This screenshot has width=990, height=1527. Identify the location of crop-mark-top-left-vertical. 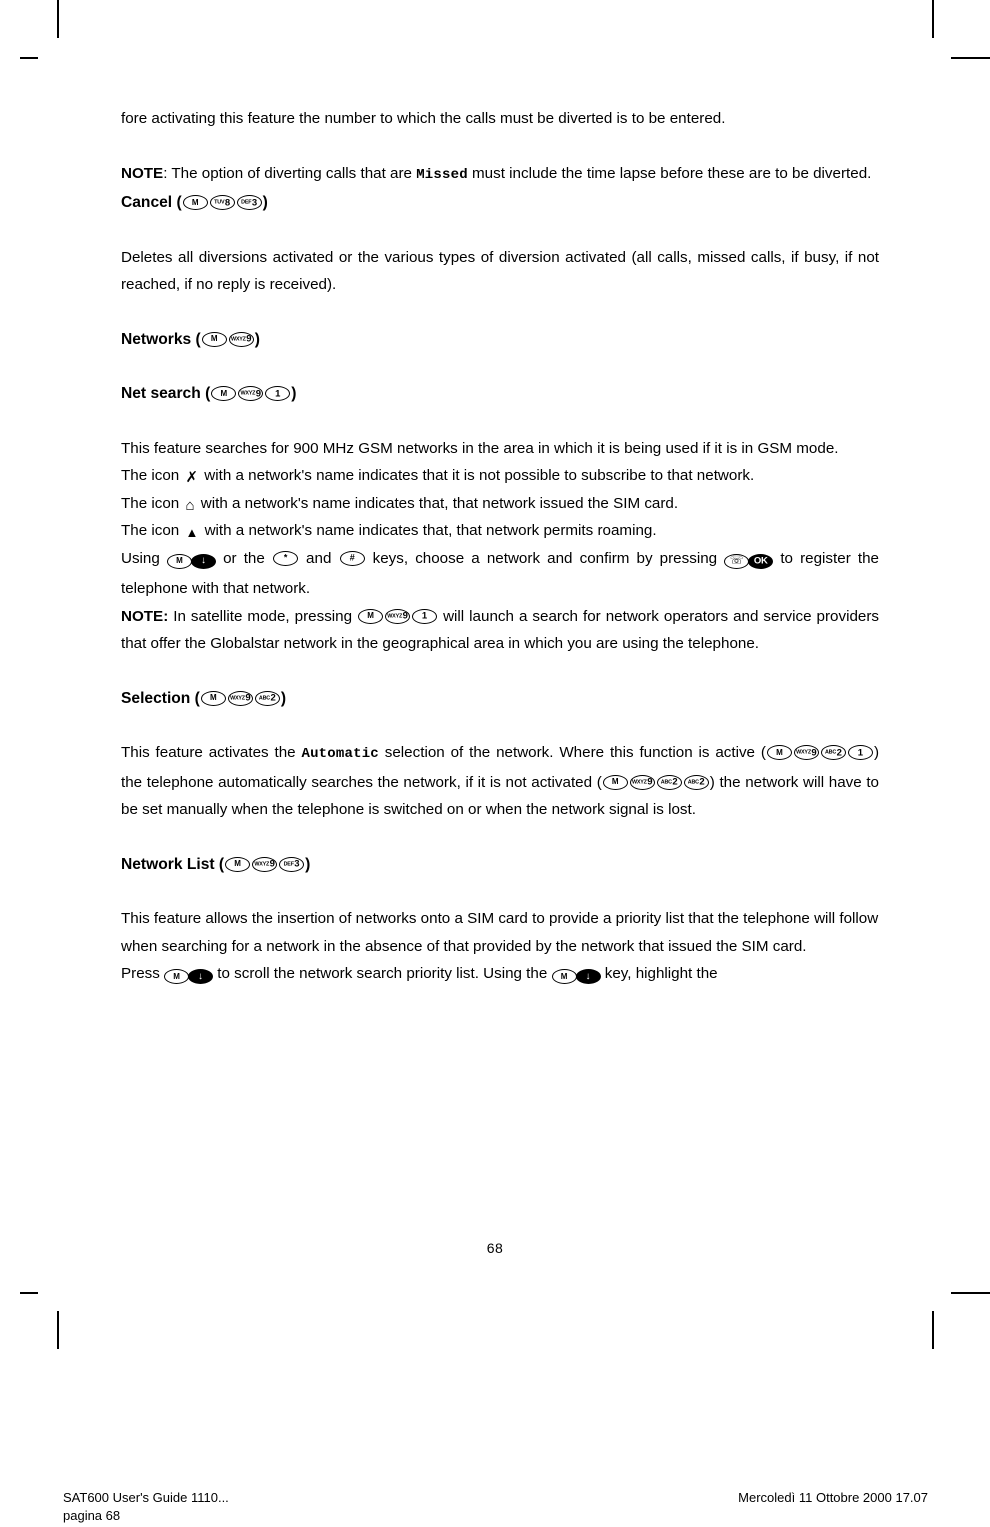
(58, 19).